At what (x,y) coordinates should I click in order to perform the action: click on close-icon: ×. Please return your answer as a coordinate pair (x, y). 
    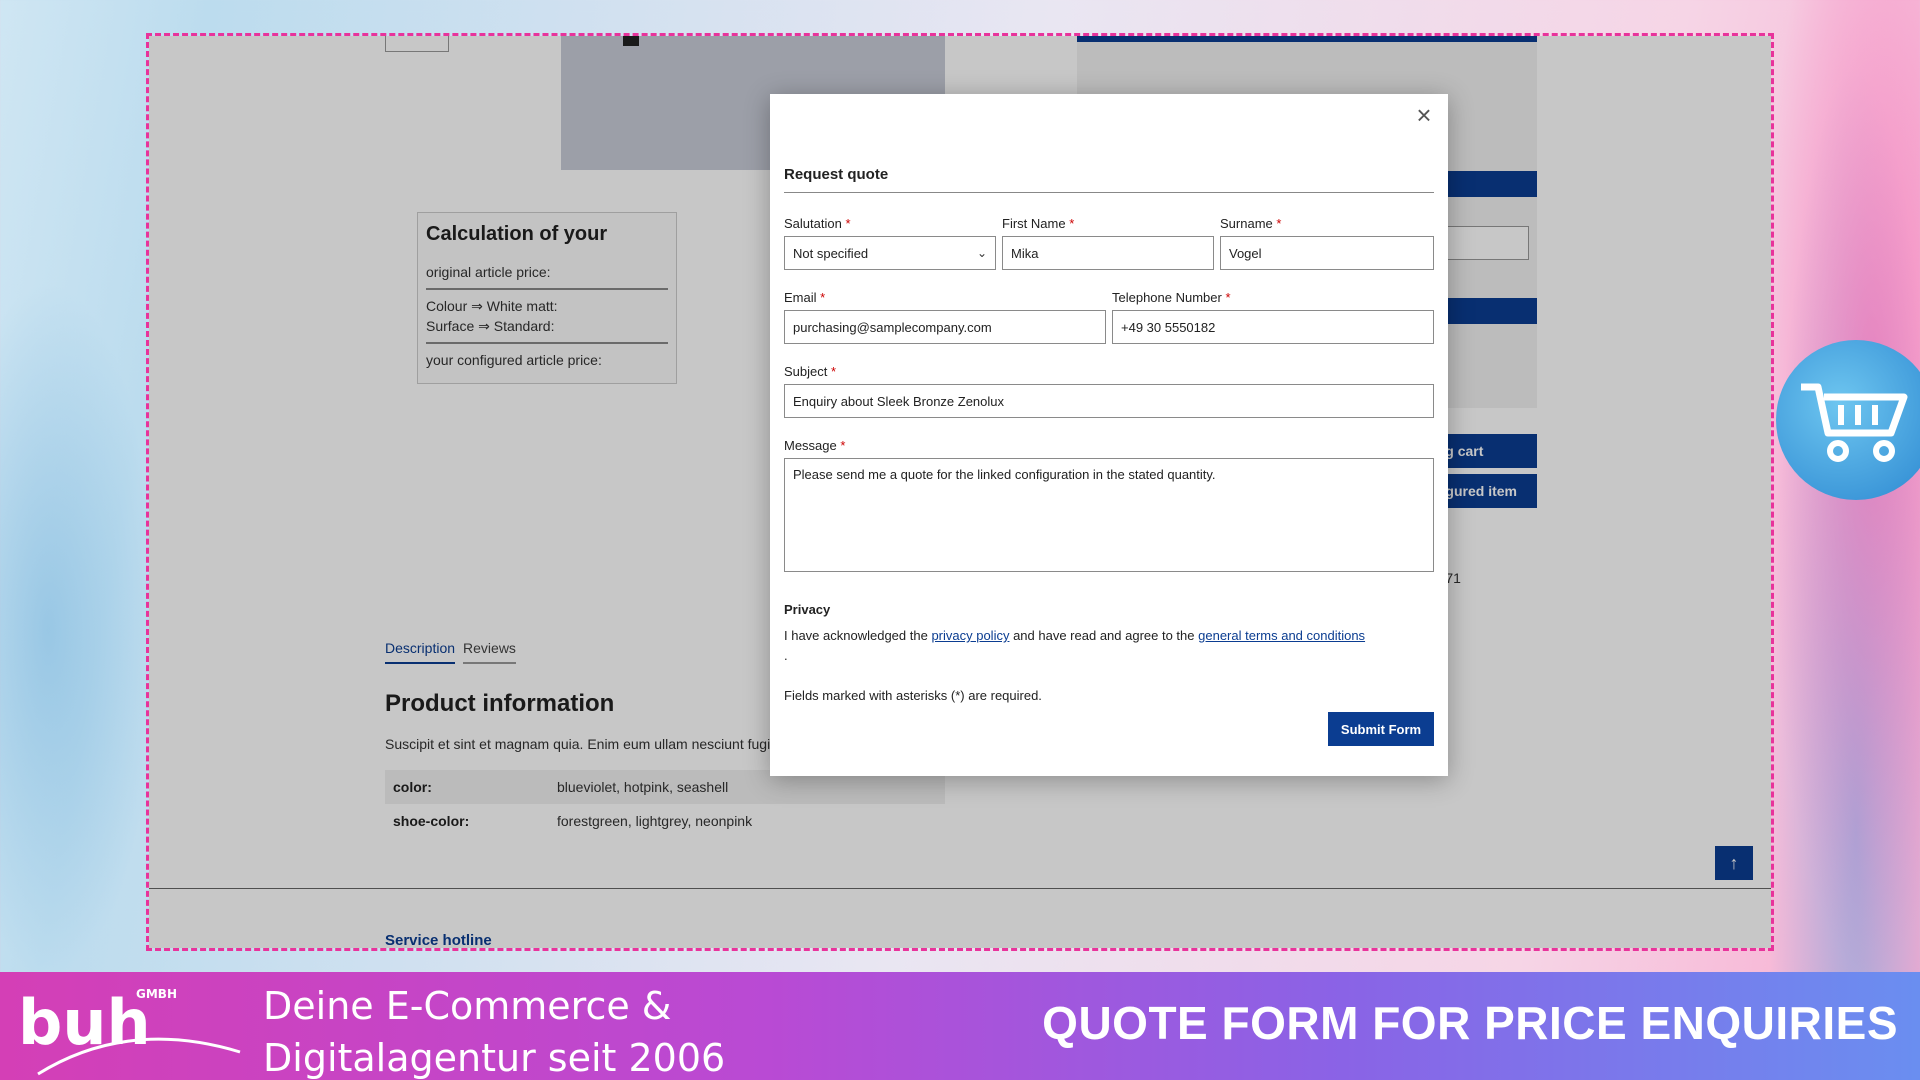
    Looking at the image, I should click on (1424, 115).